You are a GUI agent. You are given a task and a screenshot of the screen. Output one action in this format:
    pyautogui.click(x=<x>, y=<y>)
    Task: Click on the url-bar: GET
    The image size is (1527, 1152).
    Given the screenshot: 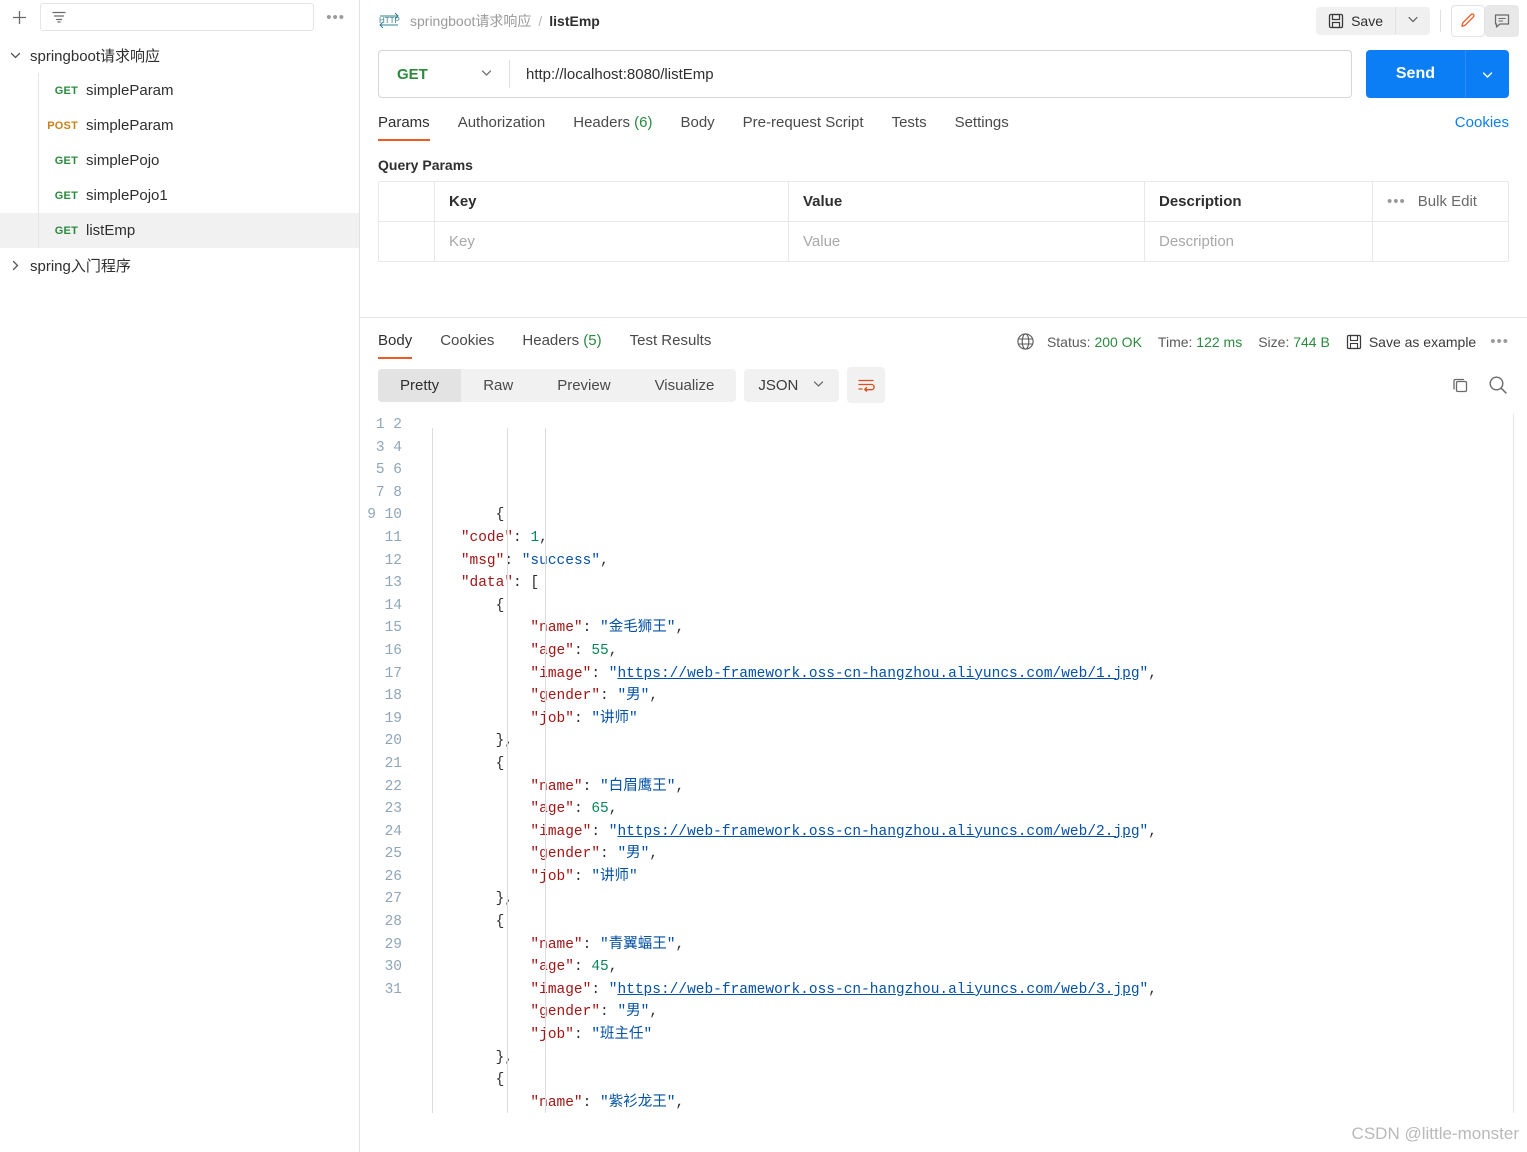 What is the action you would take?
    pyautogui.click(x=865, y=74)
    